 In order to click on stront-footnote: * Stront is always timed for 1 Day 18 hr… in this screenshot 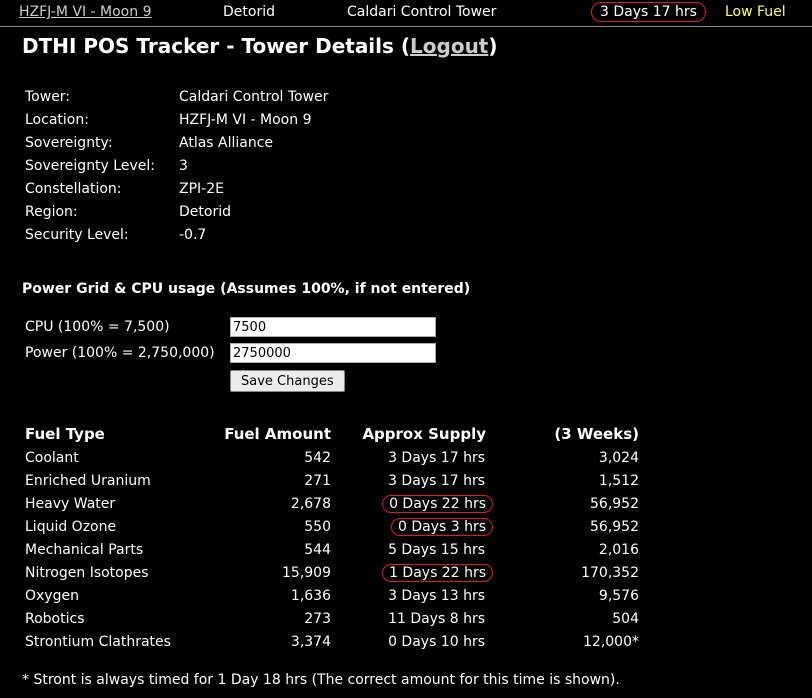, I will do `click(321, 680)`.